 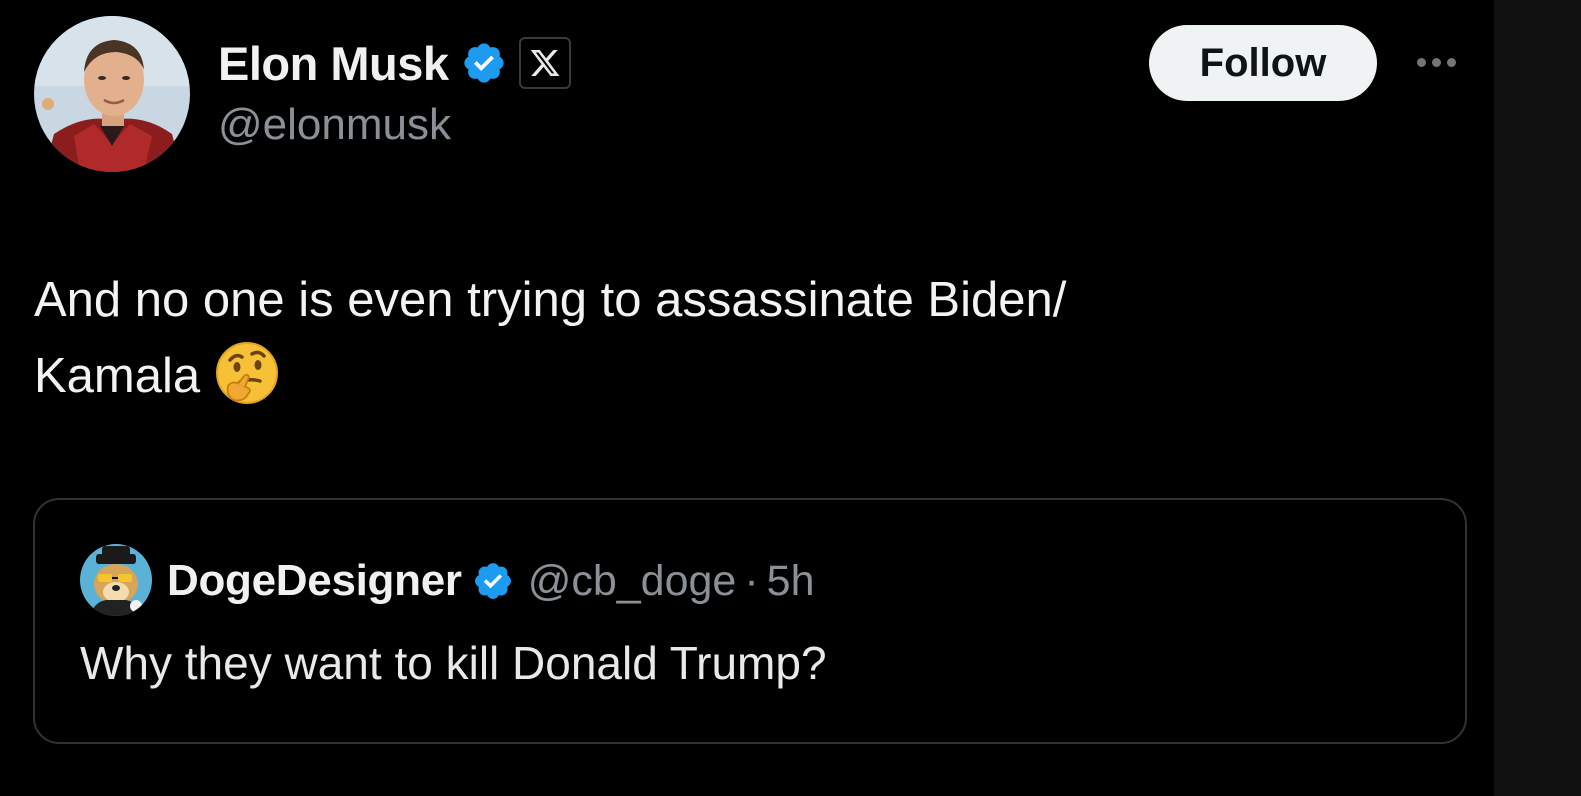 What do you see at coordinates (117, 376) in the screenshot?
I see `tweet-text-line-2: Kamala` at bounding box center [117, 376].